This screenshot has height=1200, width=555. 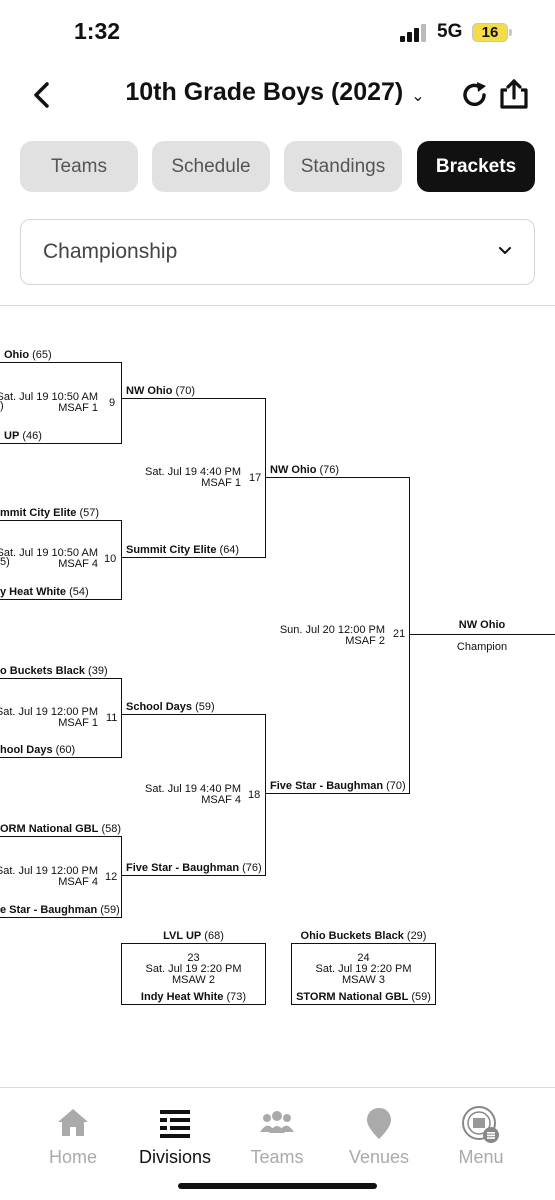 What do you see at coordinates (43, 95) in the screenshot?
I see `back-arrow-icon` at bounding box center [43, 95].